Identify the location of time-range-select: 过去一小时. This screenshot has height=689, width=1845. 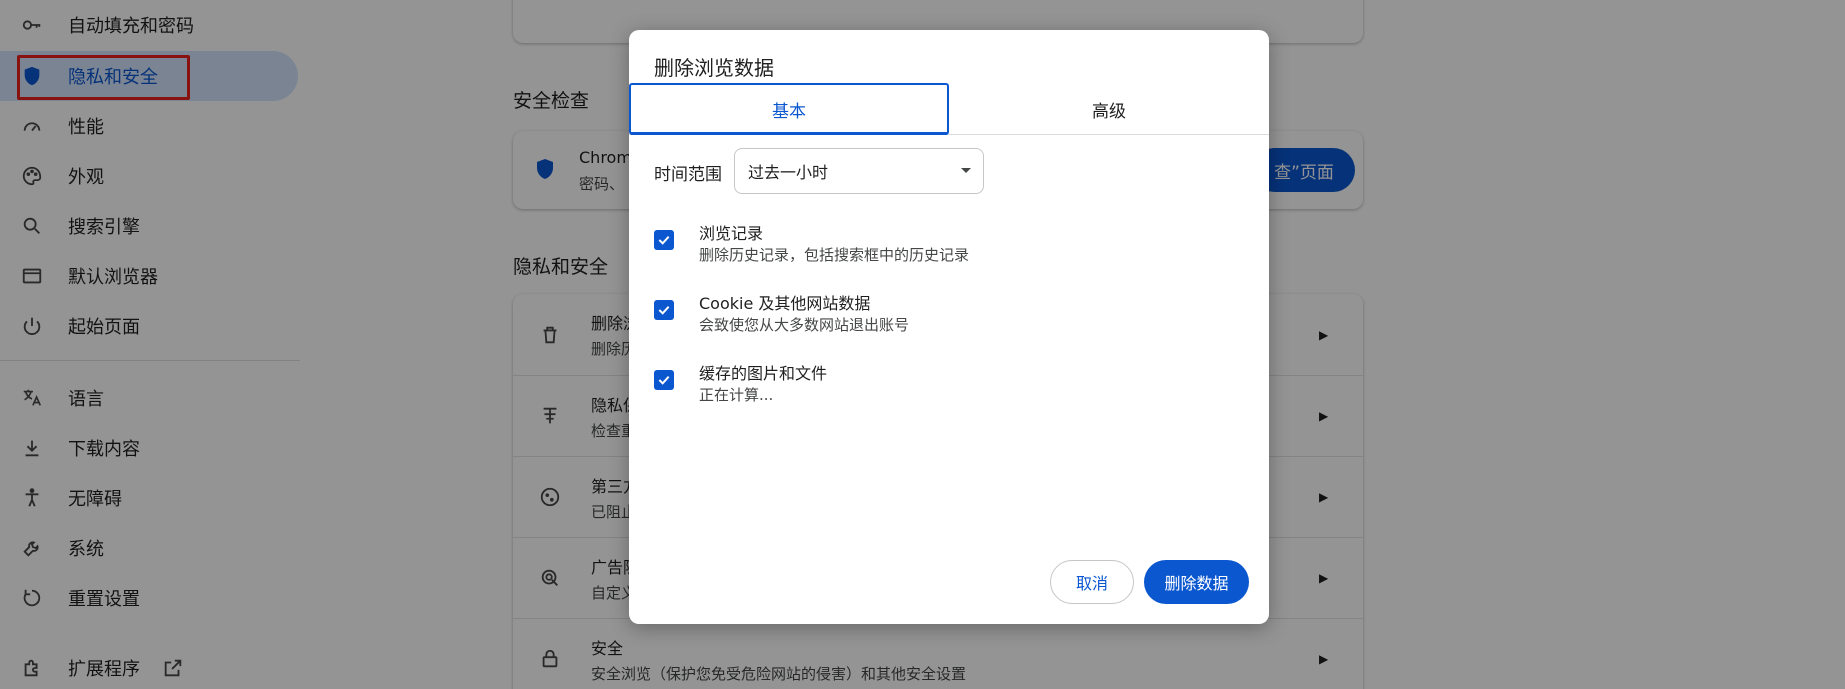
(859, 171).